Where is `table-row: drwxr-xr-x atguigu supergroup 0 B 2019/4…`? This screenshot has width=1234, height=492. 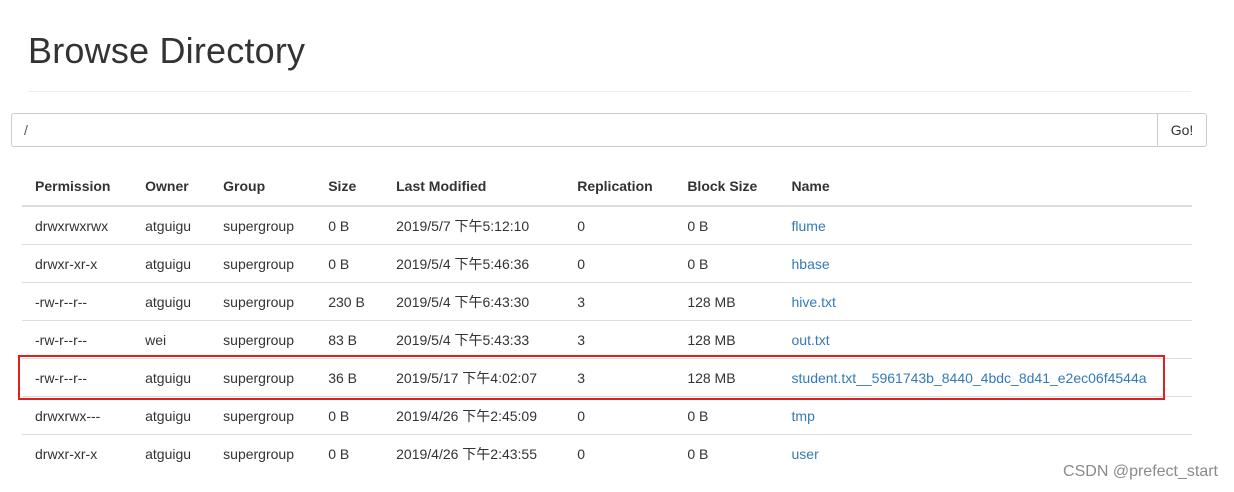 table-row: drwxr-xr-x atguigu supergroup 0 B 2019/4… is located at coordinates (607, 454).